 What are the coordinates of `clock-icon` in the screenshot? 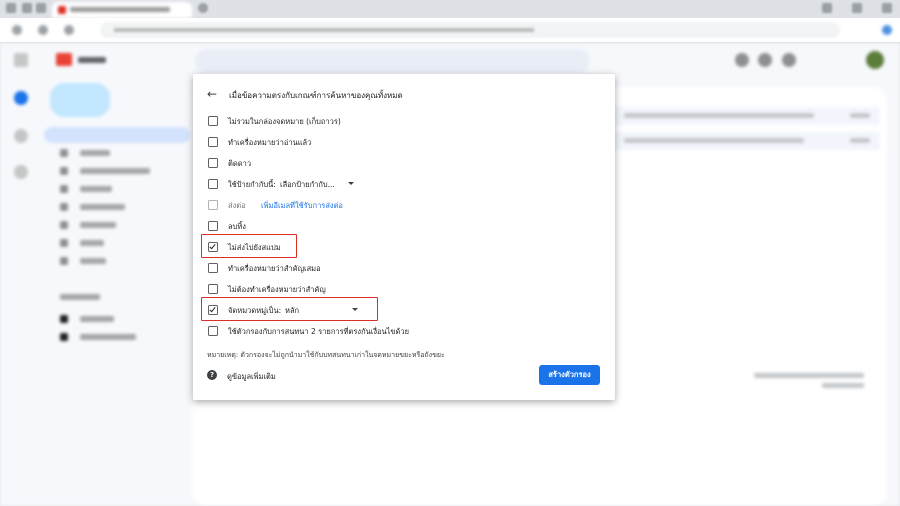 It's located at (64, 171).